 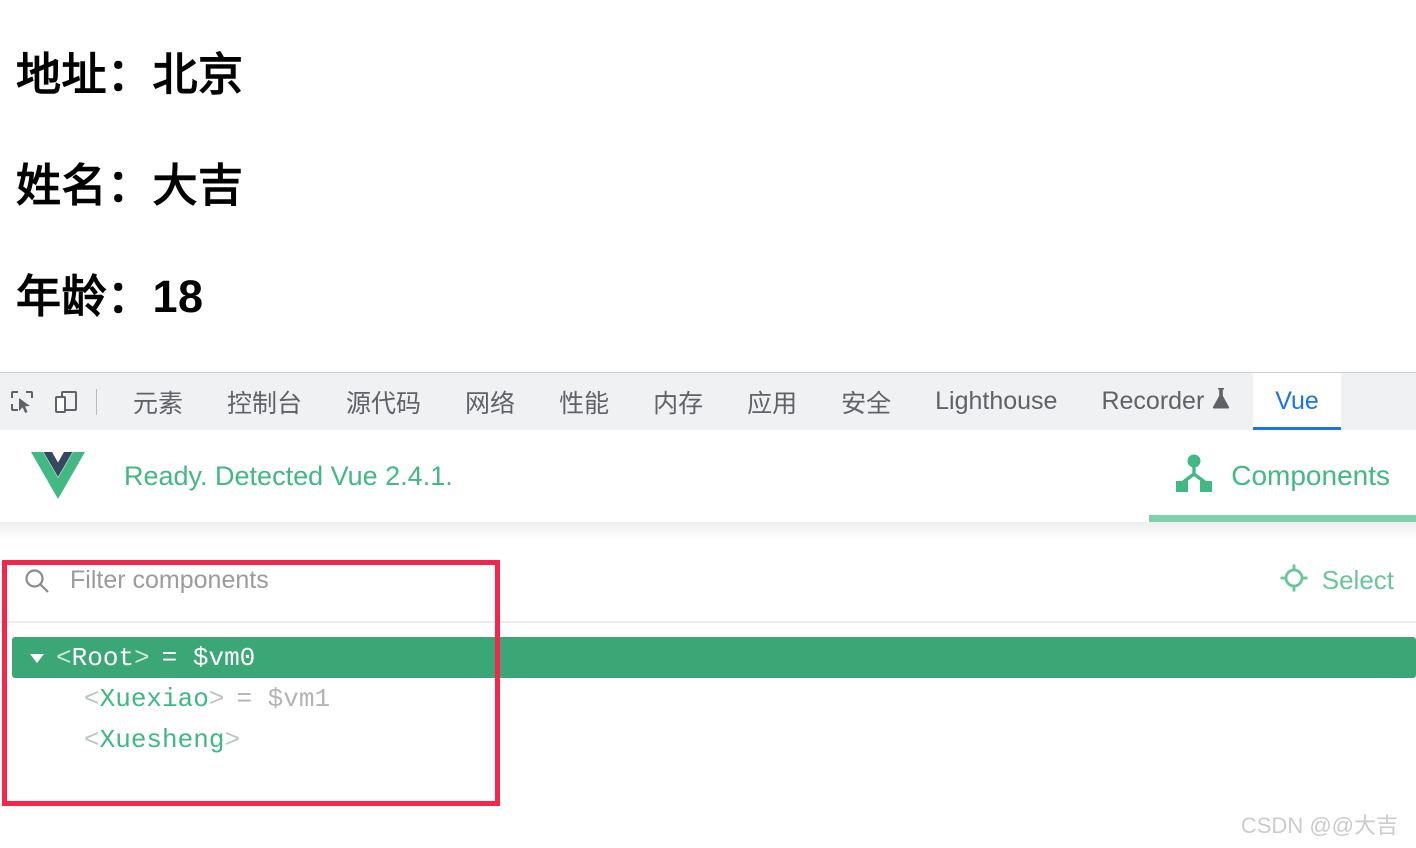 What do you see at coordinates (37, 581) in the screenshot?
I see `search-icon` at bounding box center [37, 581].